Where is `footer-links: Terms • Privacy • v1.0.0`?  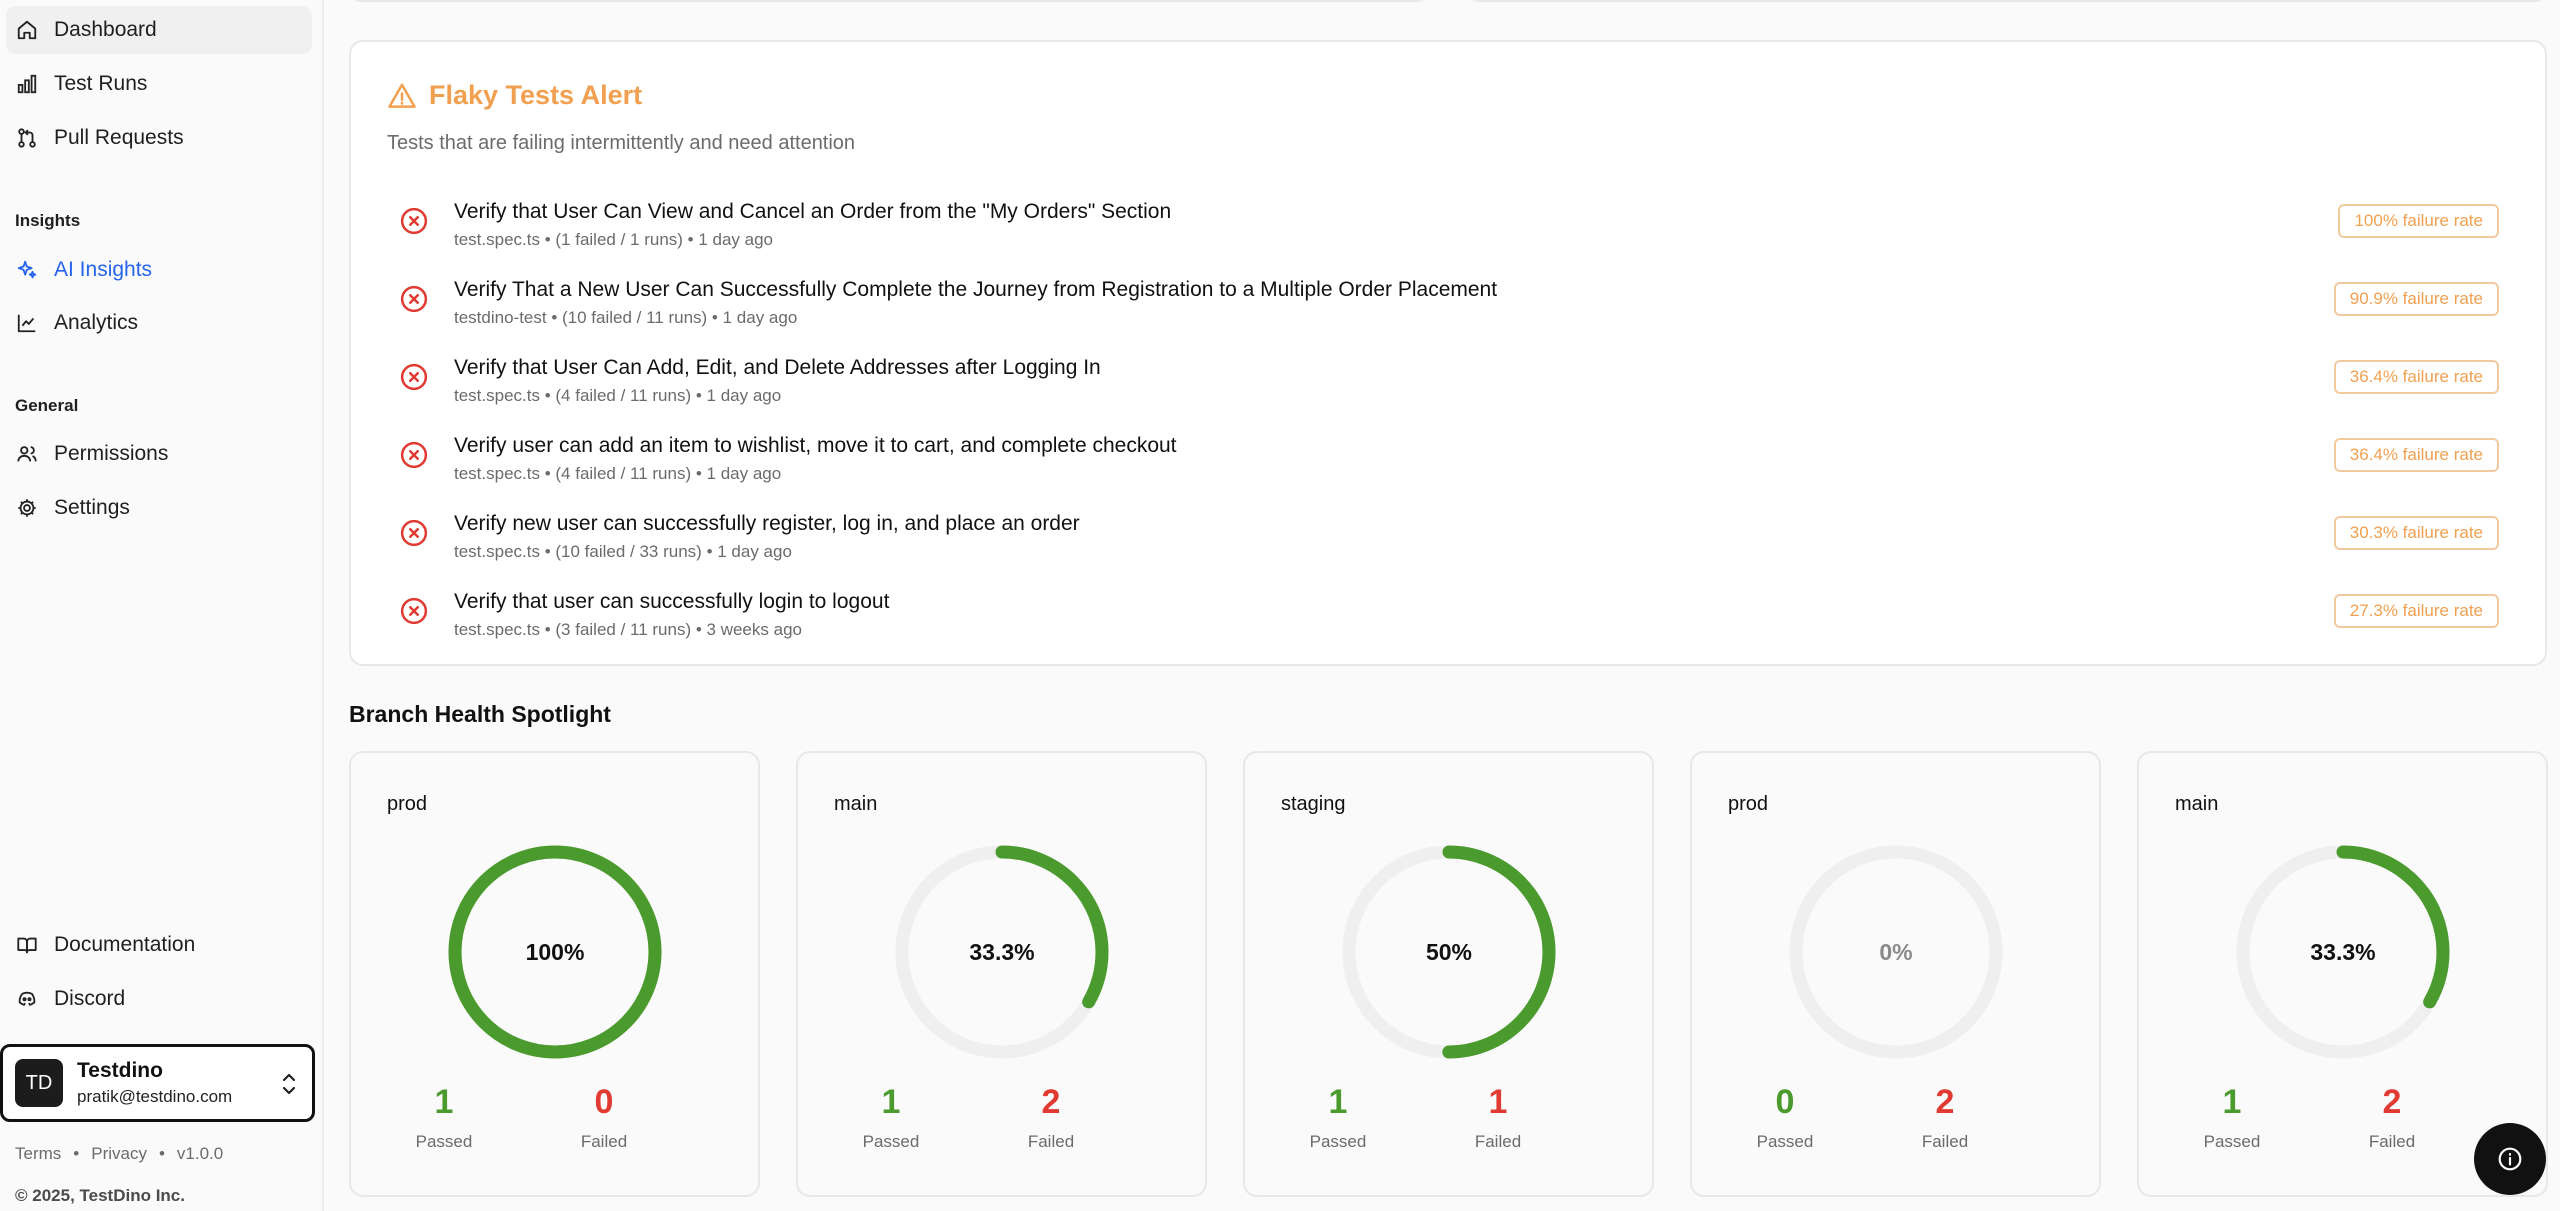
footer-links: Terms • Privacy • v1.0.0 is located at coordinates (119, 1154).